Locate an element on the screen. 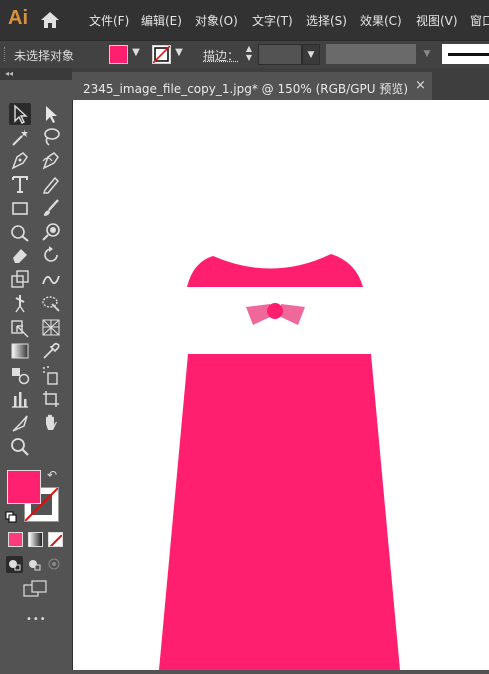  pencil-tool-icon is located at coordinates (51, 184).